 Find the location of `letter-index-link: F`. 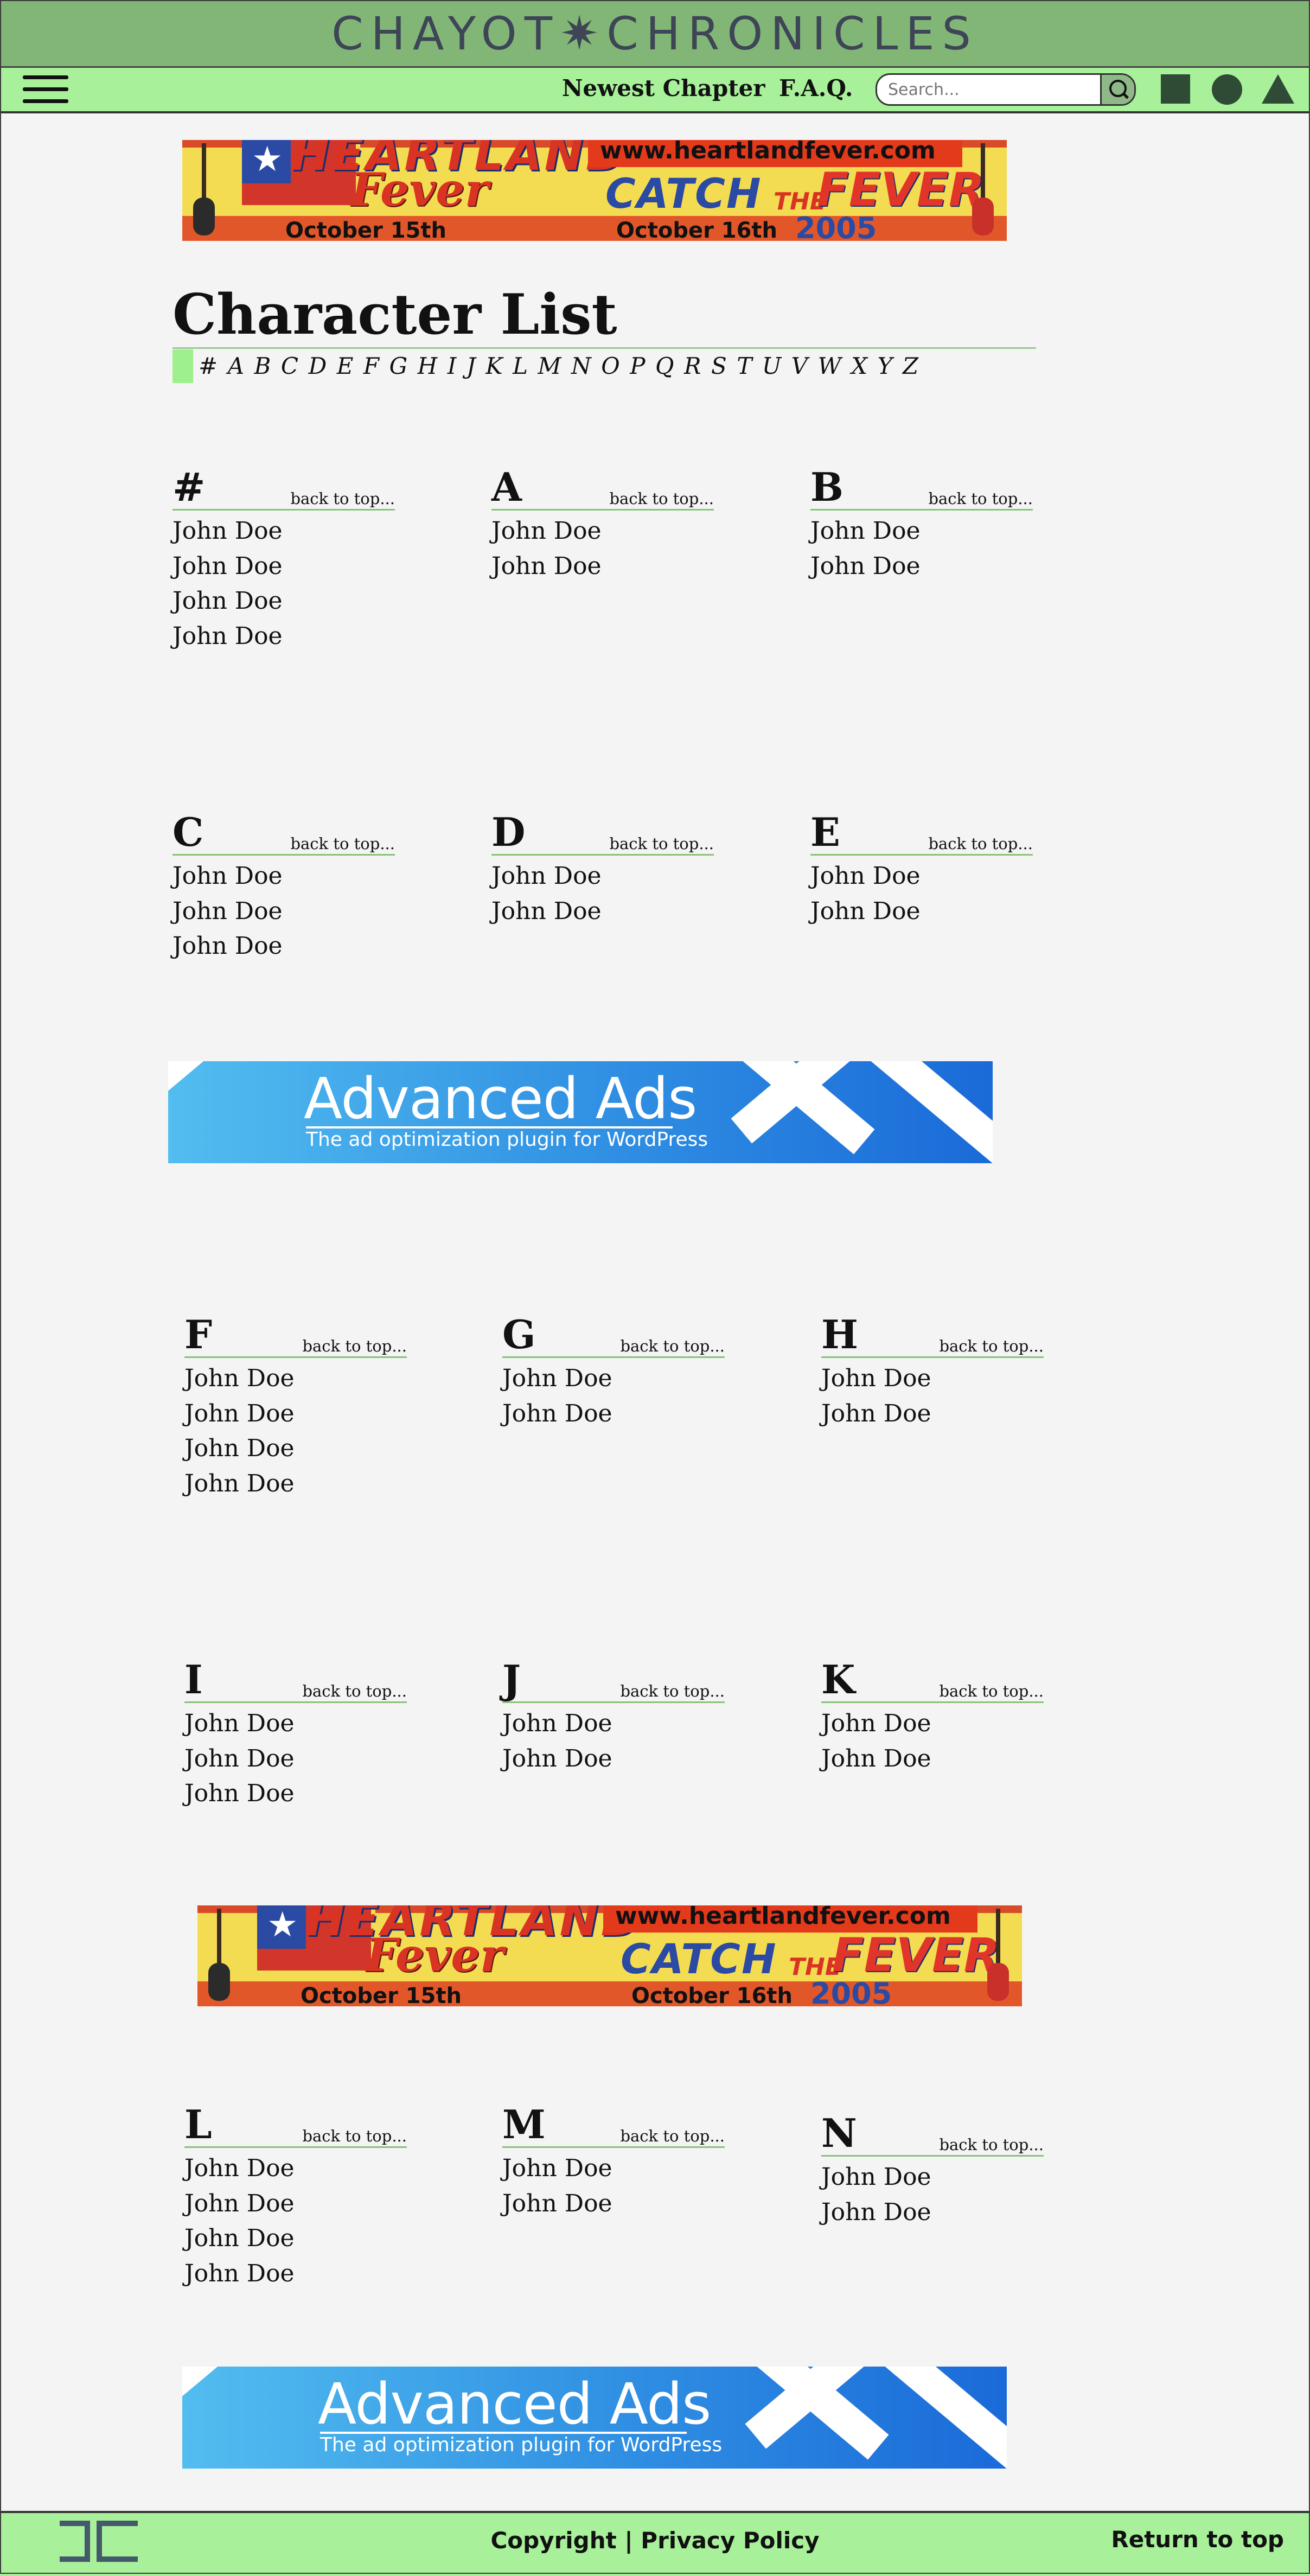

letter-index-link: F is located at coordinates (371, 366).